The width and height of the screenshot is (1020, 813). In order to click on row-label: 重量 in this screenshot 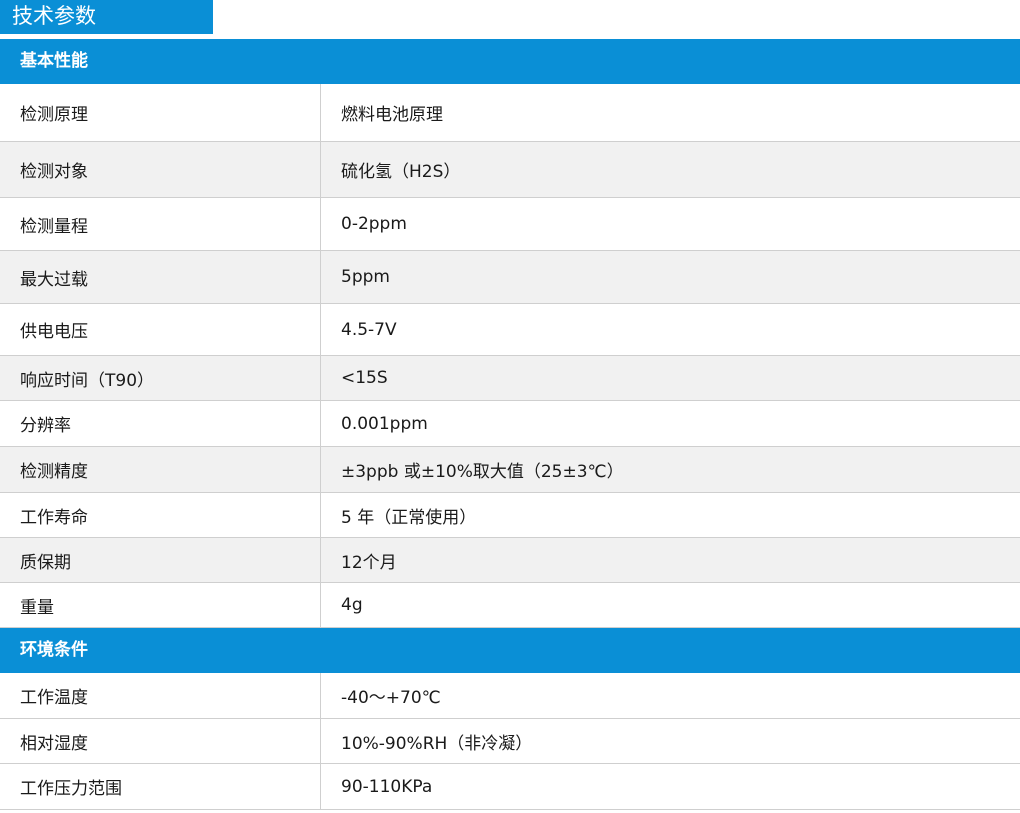, I will do `click(160, 605)`.